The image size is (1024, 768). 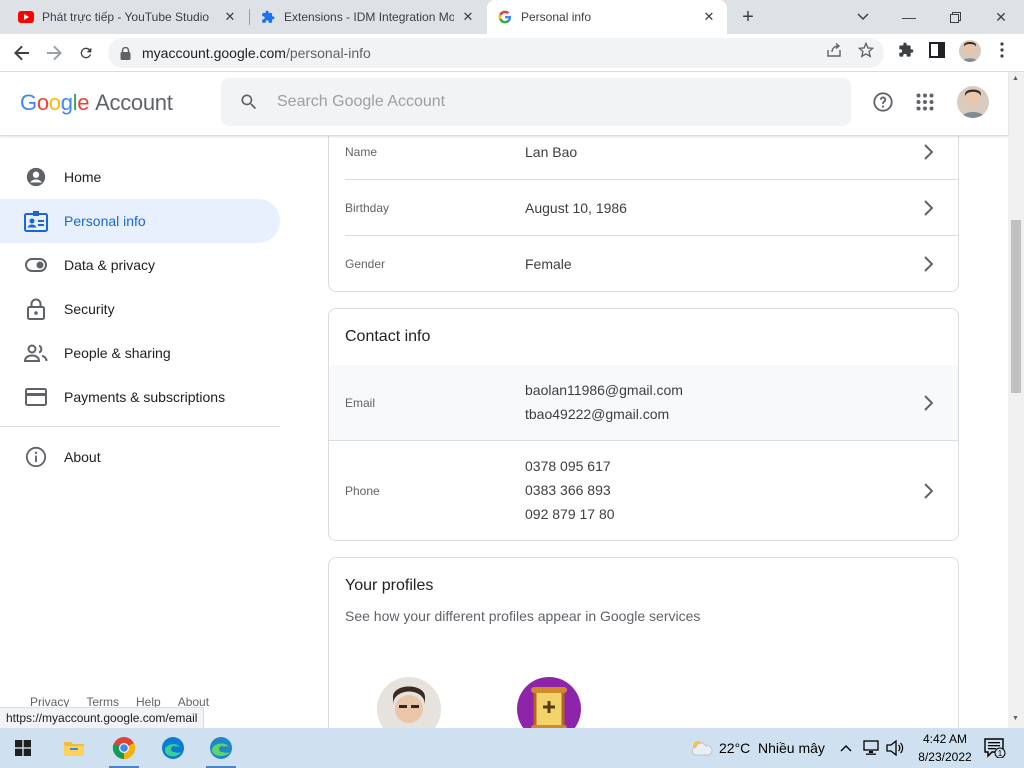 What do you see at coordinates (221, 748) in the screenshot?
I see `edge-dev-taskbar-icon` at bounding box center [221, 748].